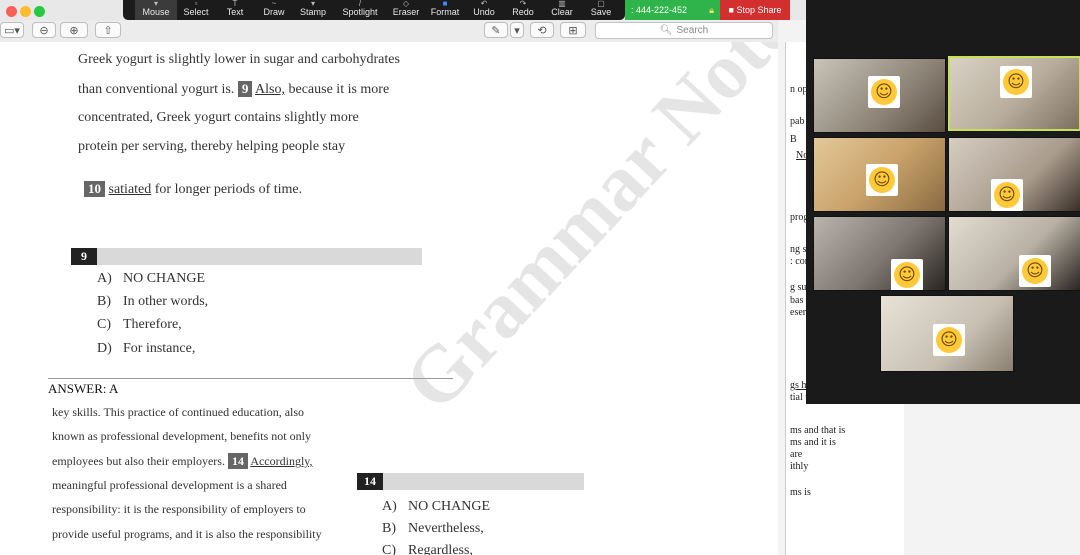 This screenshot has width=1080, height=555. Describe the element at coordinates (523, 10) in the screenshot. I see `annotate-redo-button: ↷ Redo` at that location.